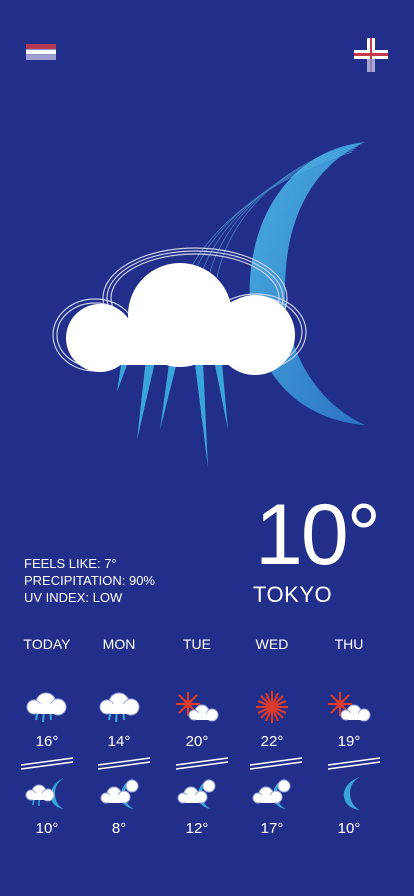  What do you see at coordinates (119, 828) in the screenshot?
I see `low-temp: 8°` at bounding box center [119, 828].